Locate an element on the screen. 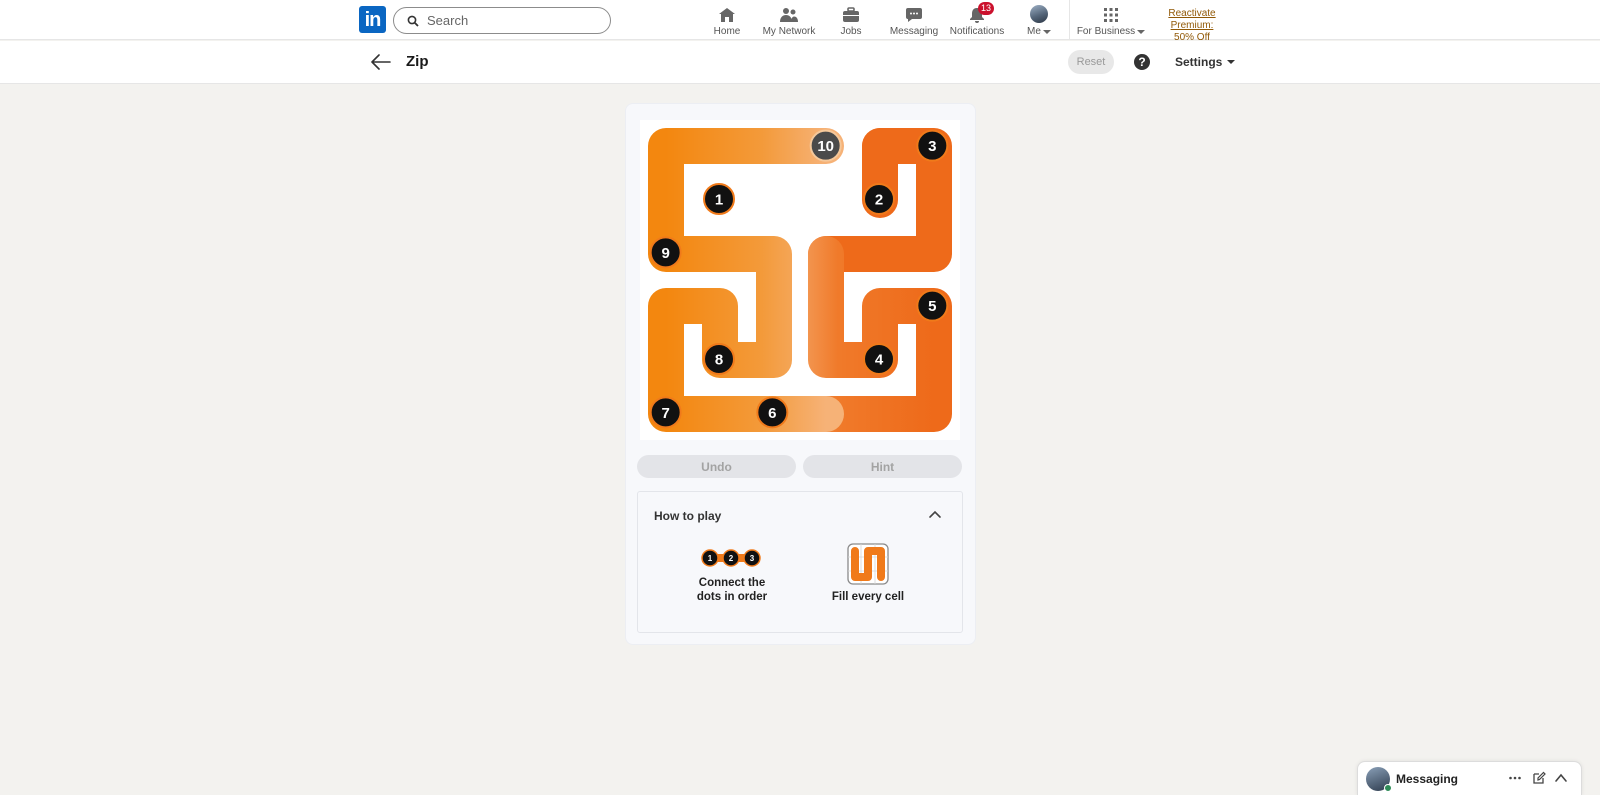 The width and height of the screenshot is (1600, 795). hint-button: Hint is located at coordinates (882, 466).